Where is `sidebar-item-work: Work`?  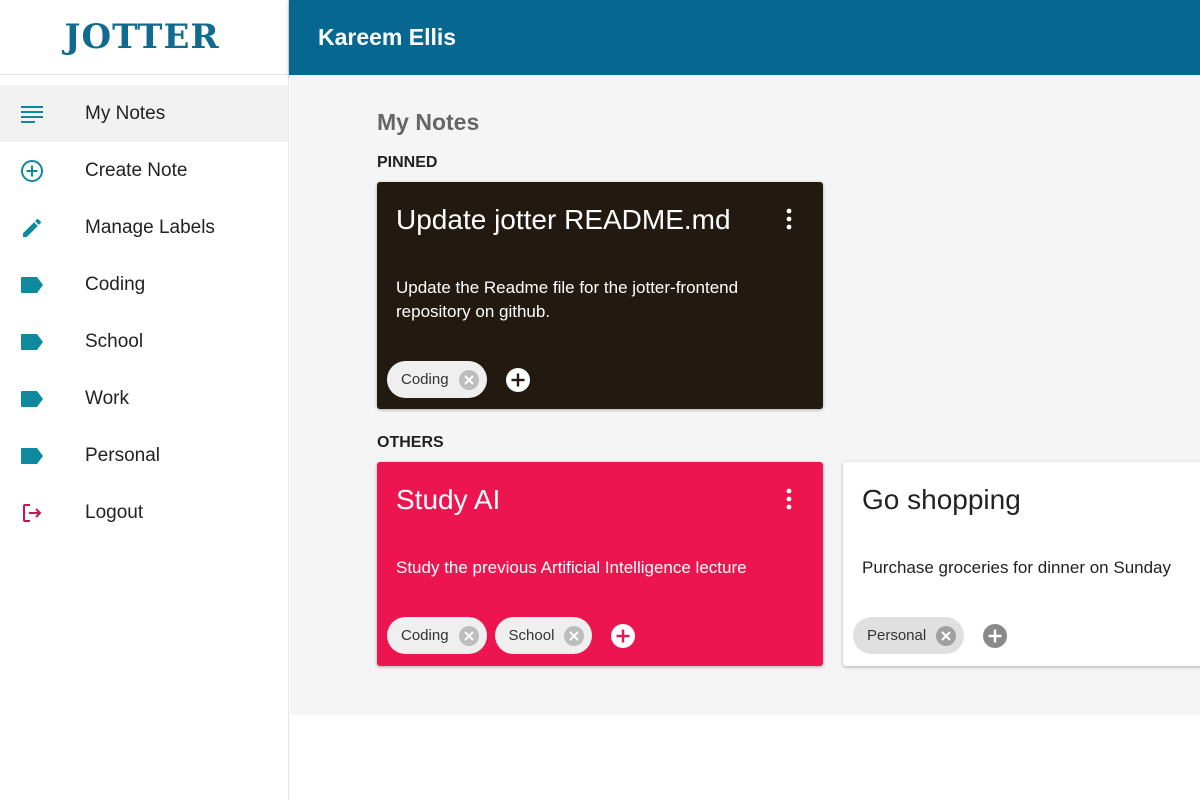 sidebar-item-work: Work is located at coordinates (144, 398).